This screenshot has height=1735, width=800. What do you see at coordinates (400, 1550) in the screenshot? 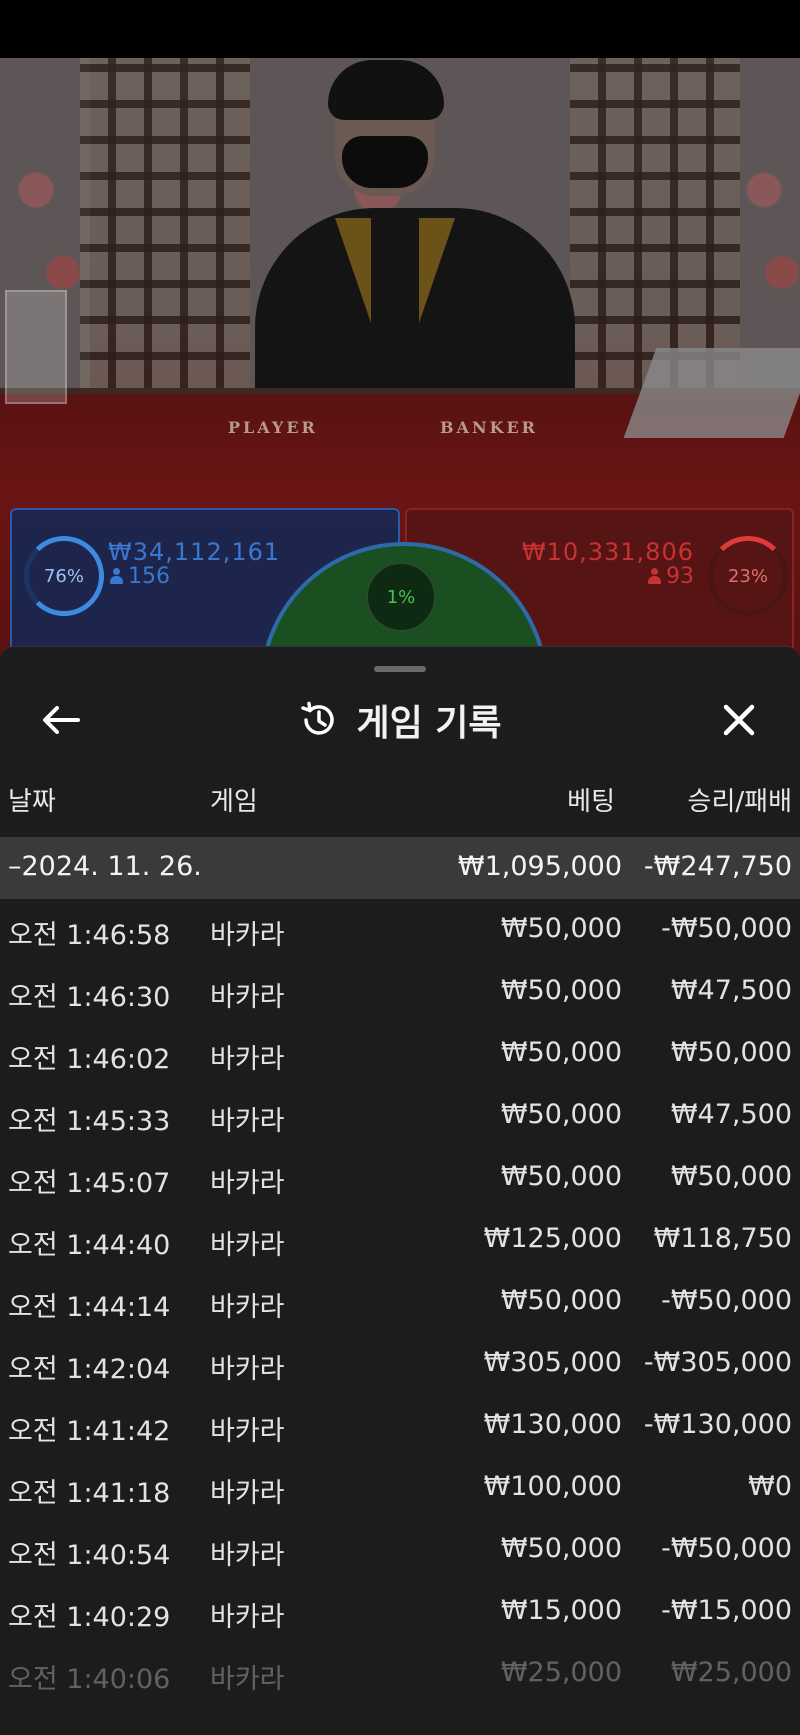
I see `history-row: 오전 1:40:54 바카라 ₩50,000 -₩50,000` at bounding box center [400, 1550].